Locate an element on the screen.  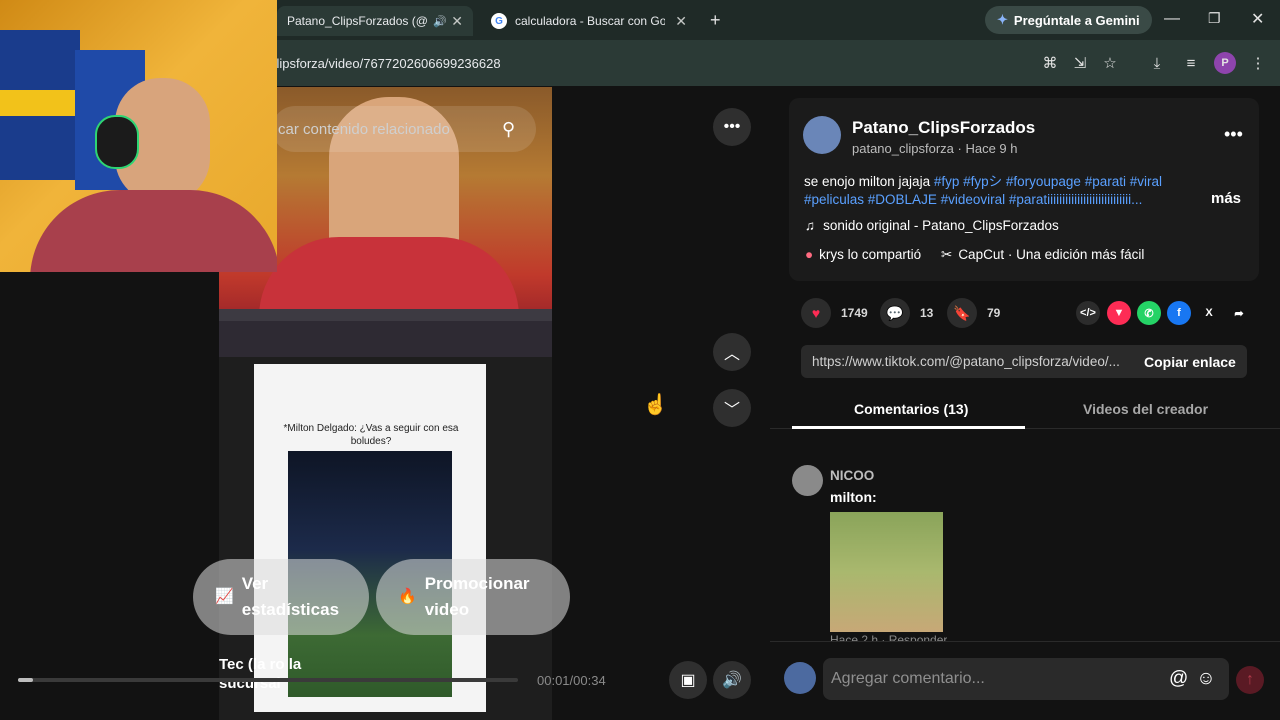
bookmark-star-icon: ☆ is located at coordinates (1110, 63).